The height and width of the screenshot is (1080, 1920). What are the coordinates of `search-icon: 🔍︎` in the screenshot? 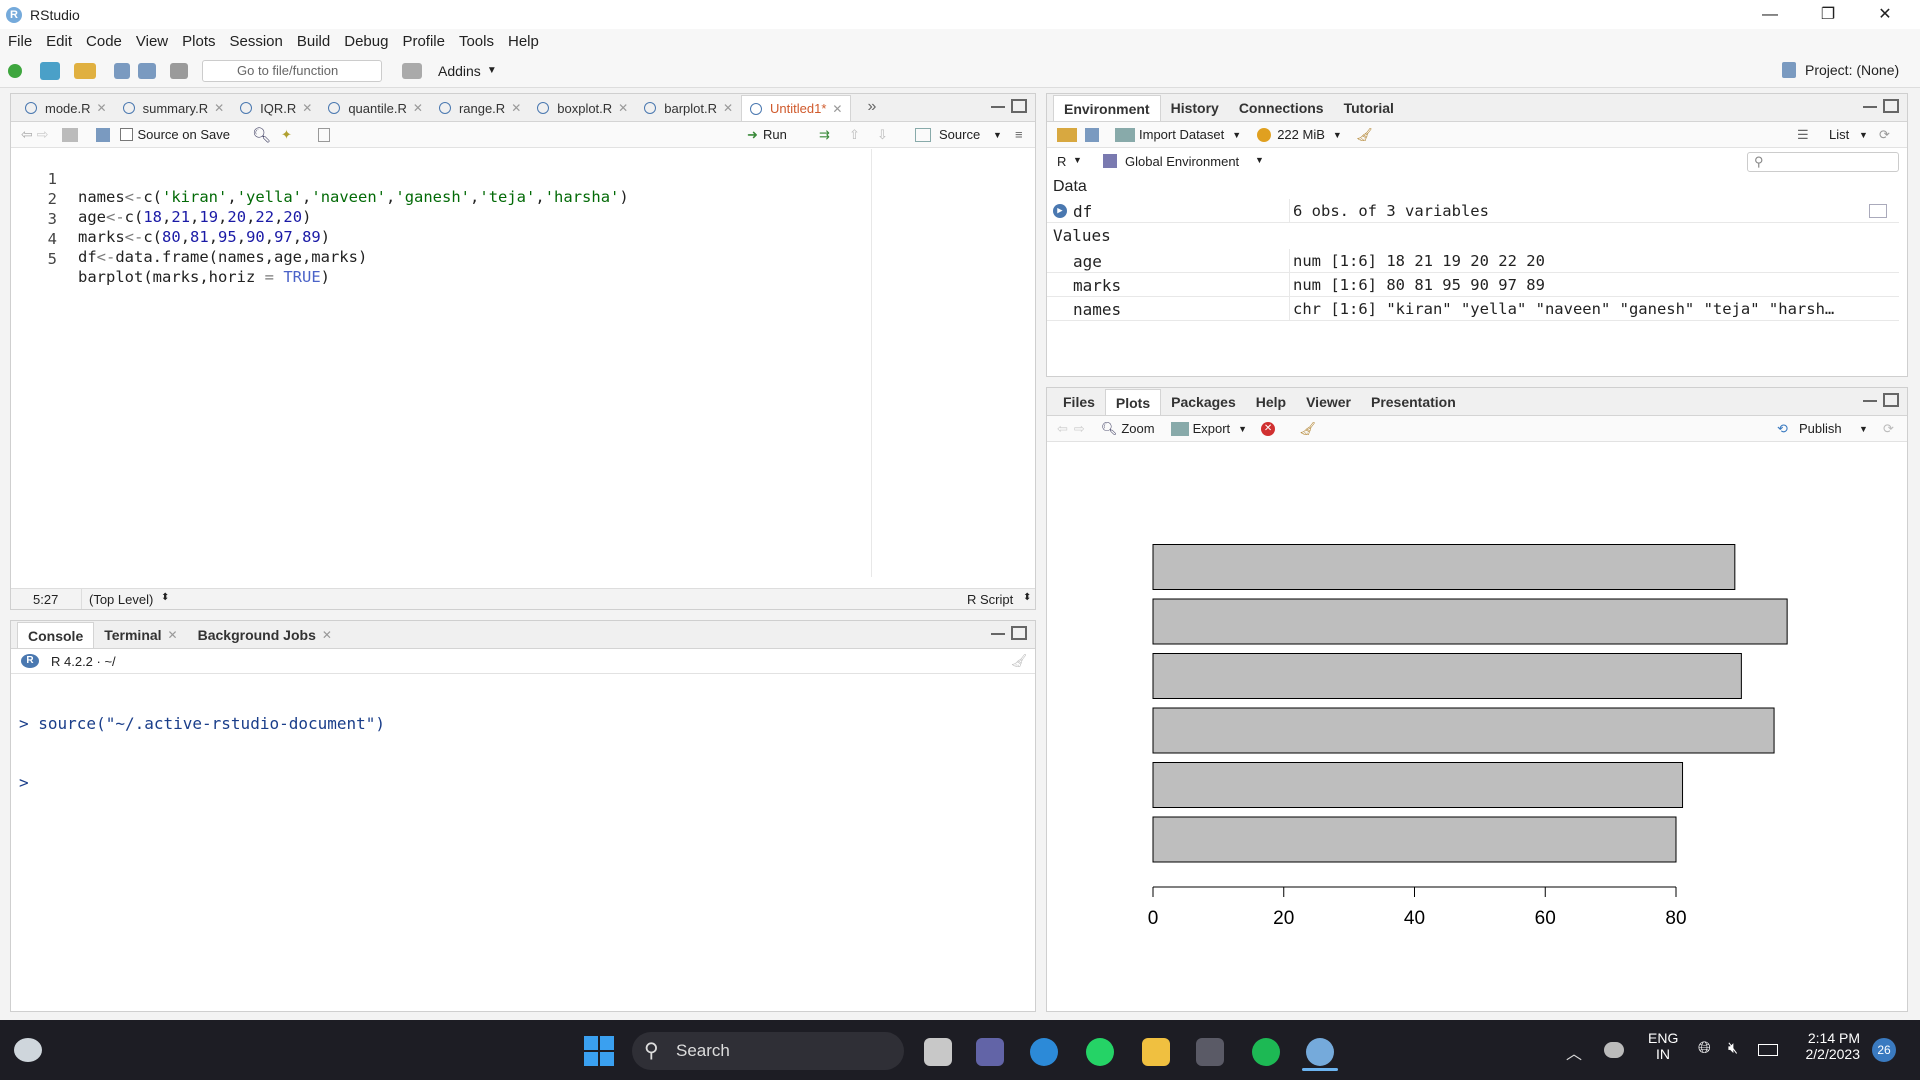 It's located at (261, 135).